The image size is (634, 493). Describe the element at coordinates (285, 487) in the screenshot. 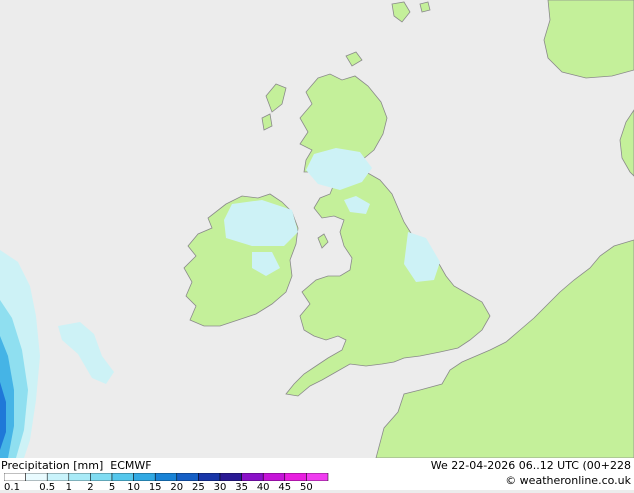

I see `scale-tick-label: 45` at that location.